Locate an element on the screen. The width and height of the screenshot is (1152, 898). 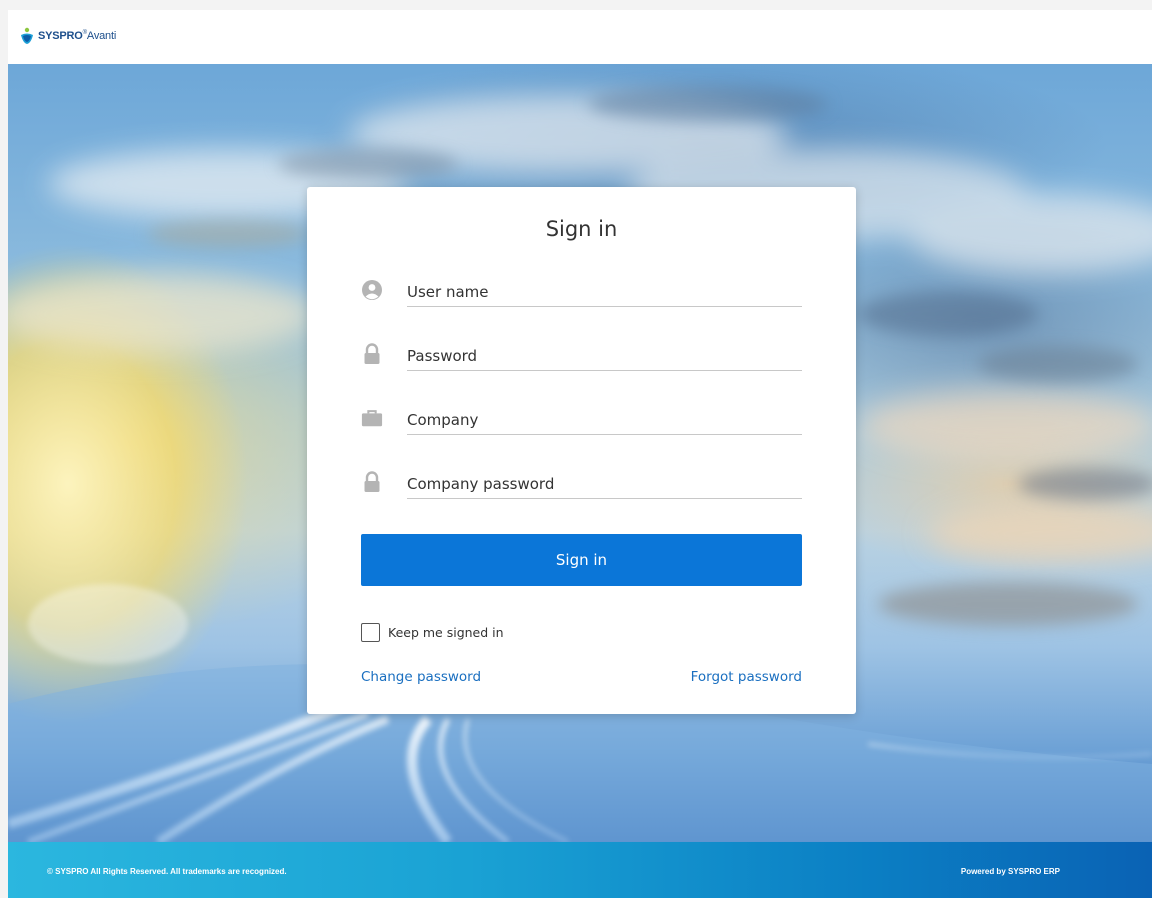
briefcase-icon is located at coordinates (372, 418).